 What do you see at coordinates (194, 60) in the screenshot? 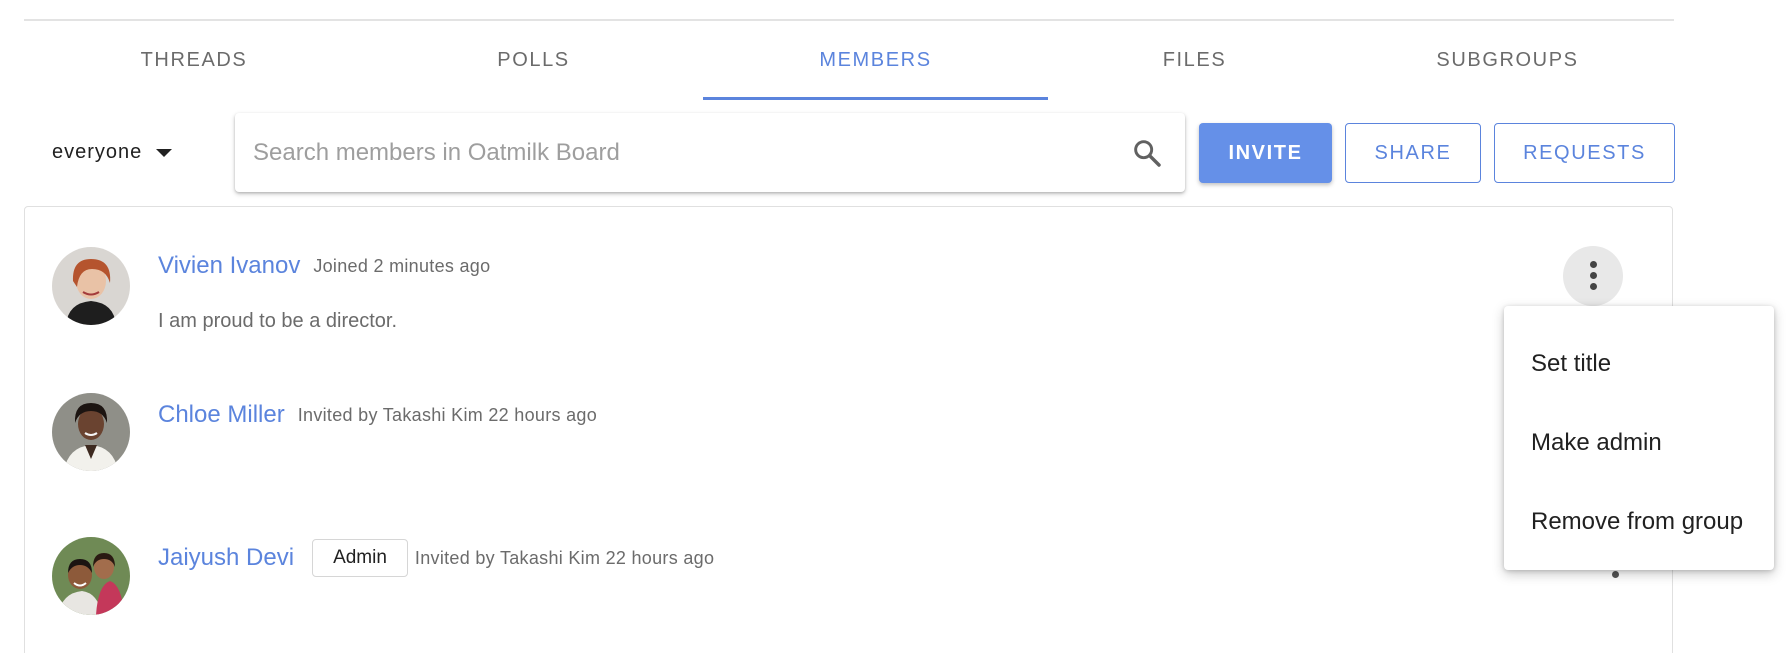
I see `tab-threads: THREADS` at bounding box center [194, 60].